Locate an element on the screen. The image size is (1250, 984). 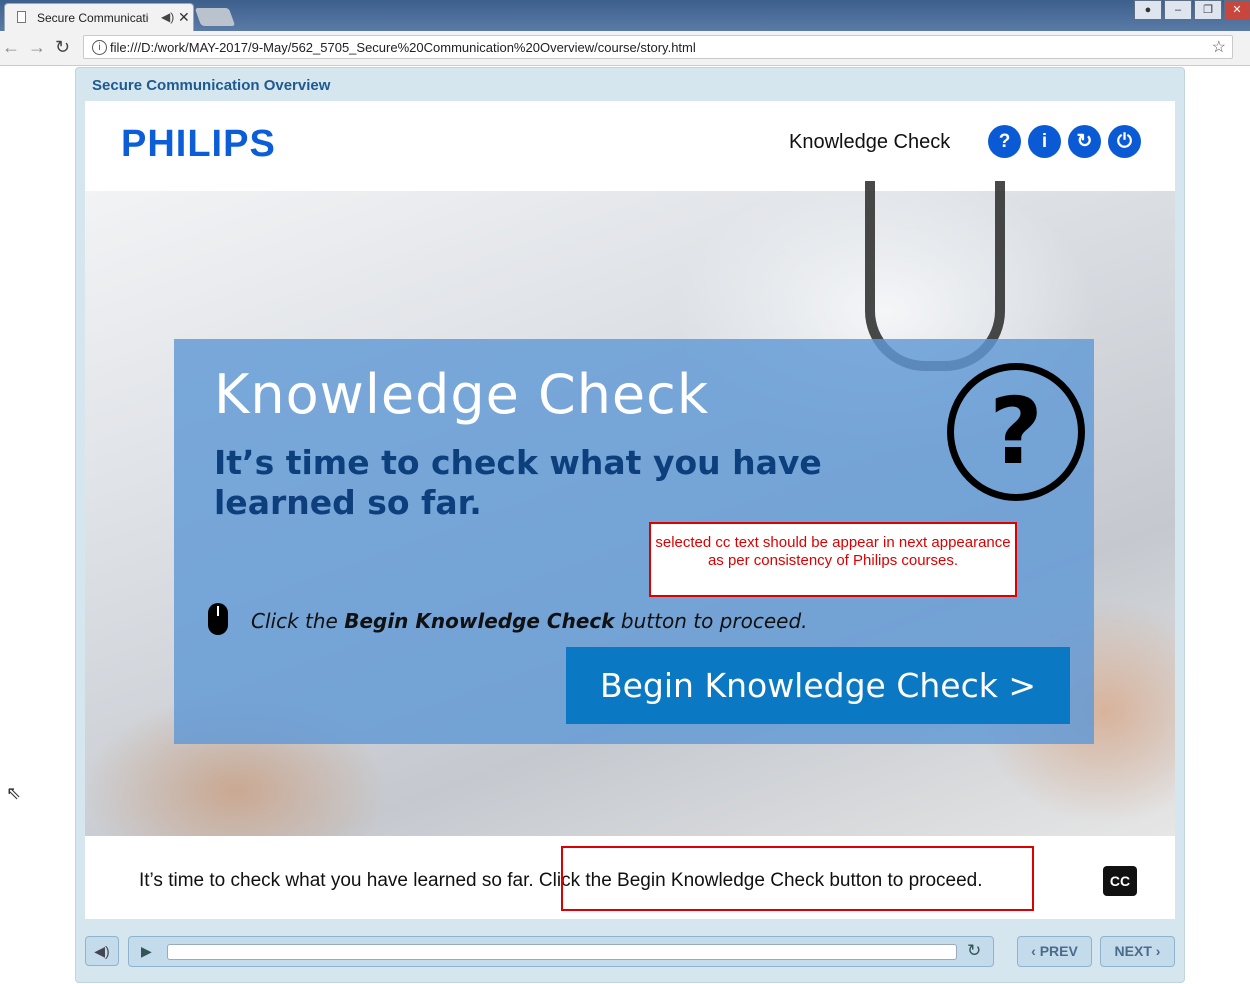
header-icons: ? i ↻ ⏻ is located at coordinates (1064, 141).